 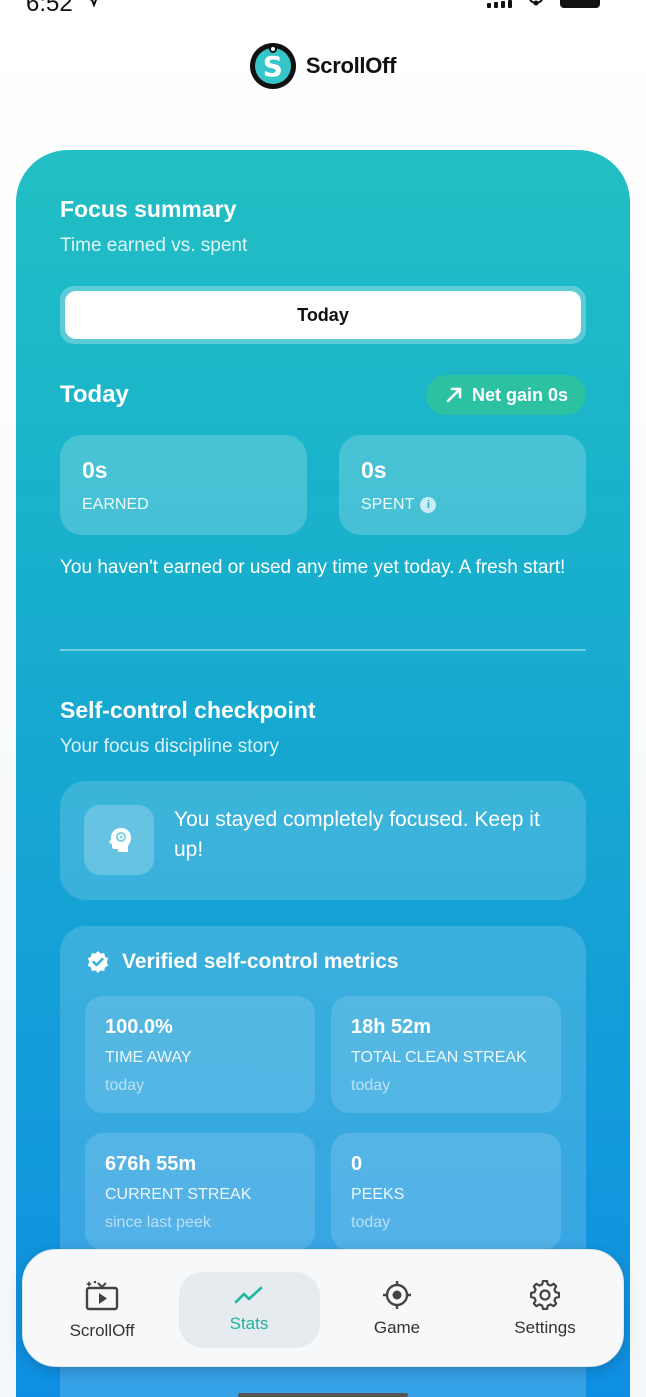 What do you see at coordinates (115, 504) in the screenshot?
I see `earned-label-text: EARNED` at bounding box center [115, 504].